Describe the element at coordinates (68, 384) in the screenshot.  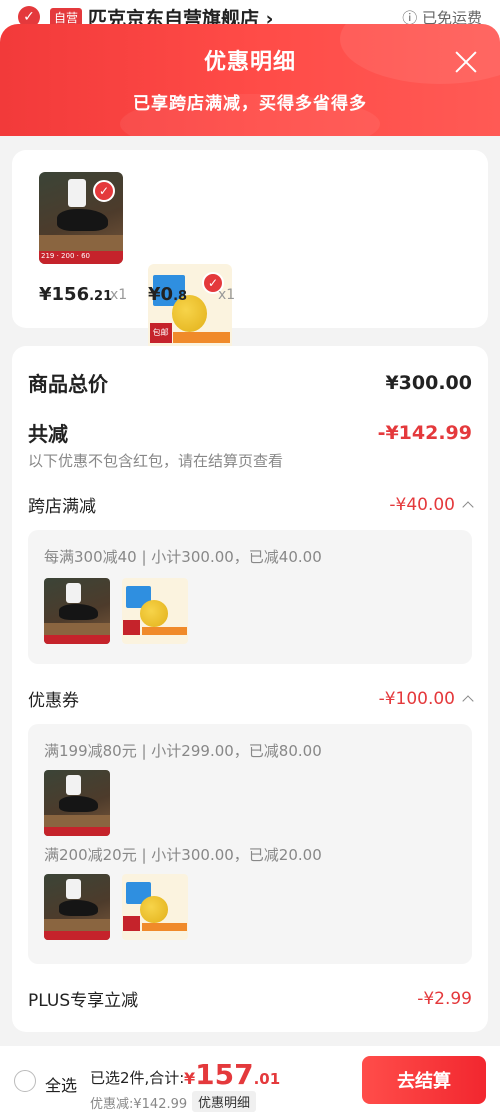
I see `total-price-label: 商品总价` at that location.